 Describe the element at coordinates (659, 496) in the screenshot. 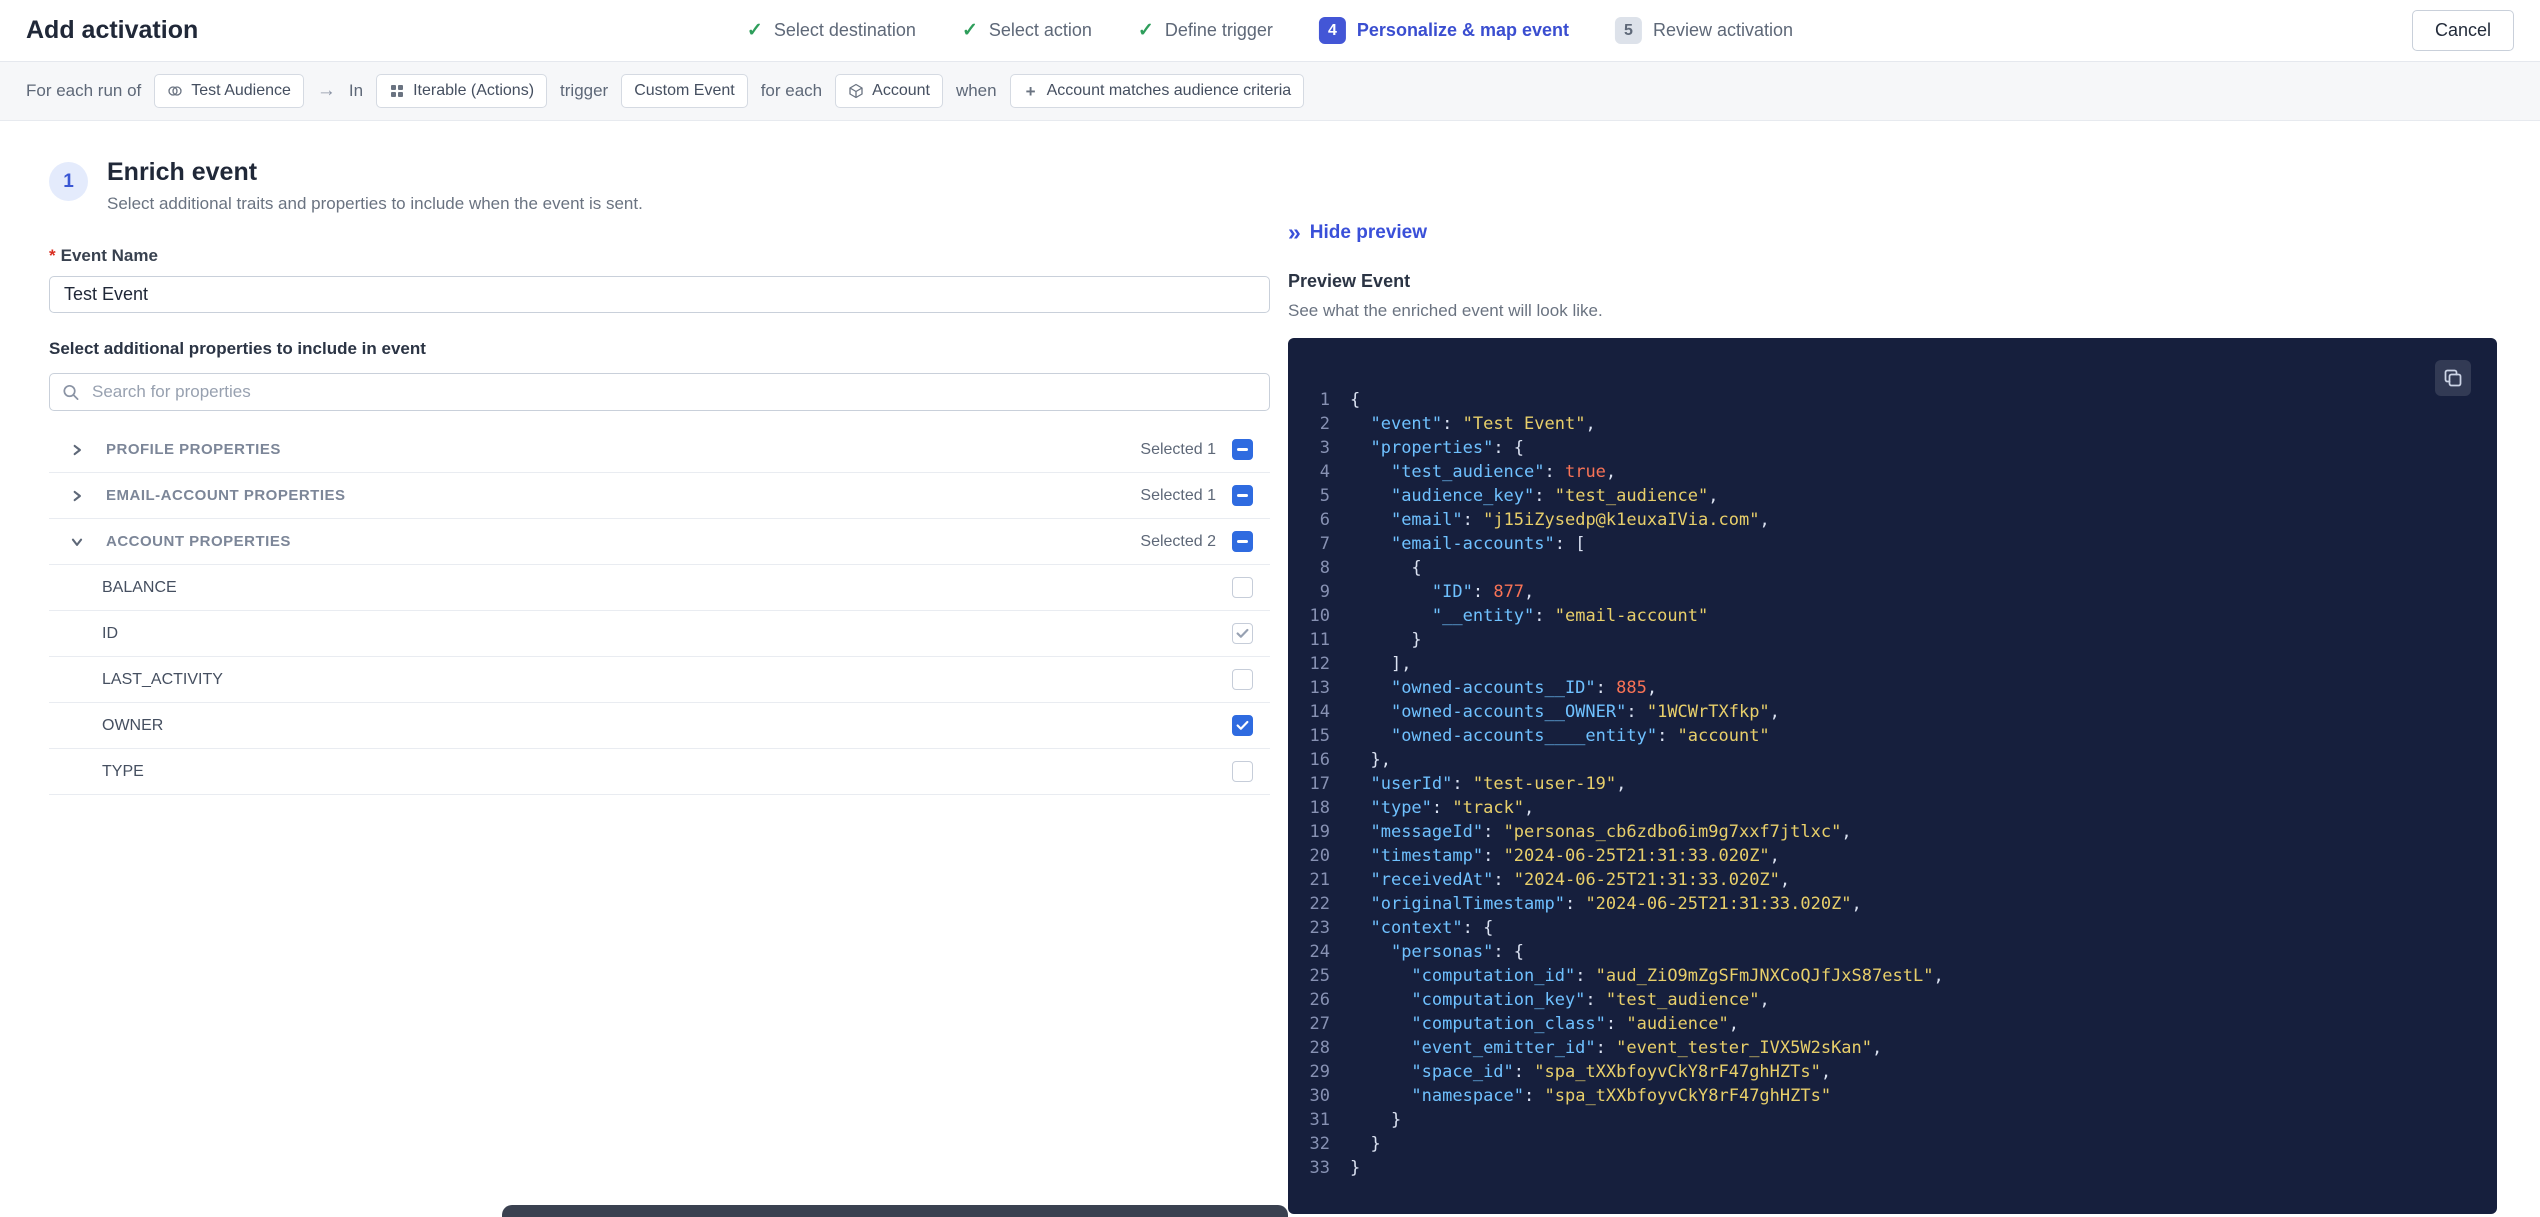

I see `property-group-row: EMAIL-ACCOUNT PROPERTIES Selected 1` at that location.